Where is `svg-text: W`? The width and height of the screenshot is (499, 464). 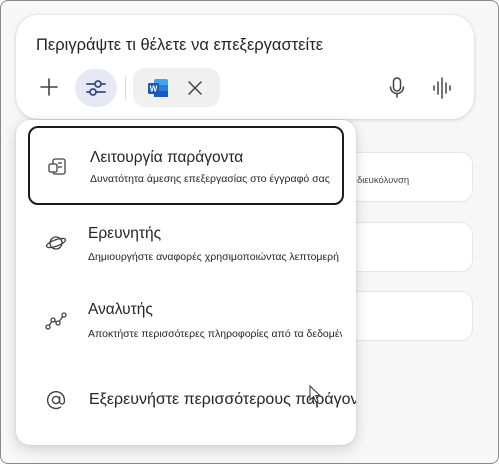 svg-text: W is located at coordinates (154, 89).